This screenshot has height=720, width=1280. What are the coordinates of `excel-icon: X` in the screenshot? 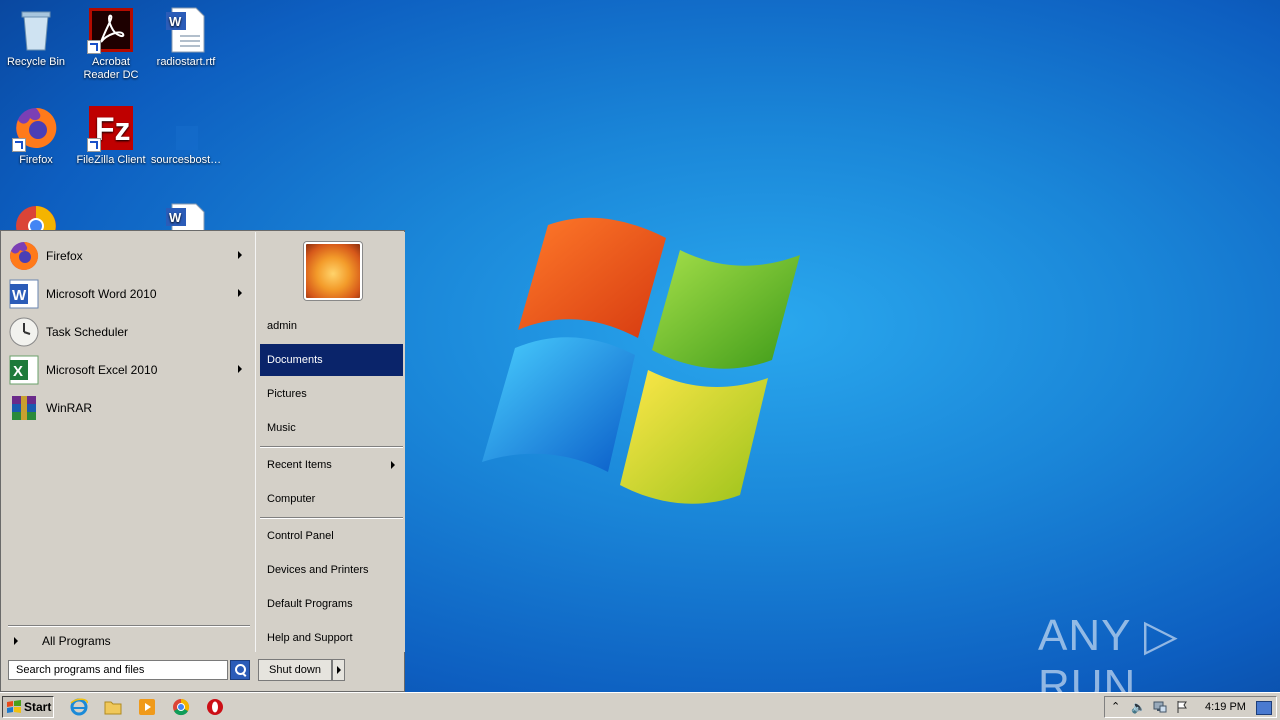 It's located at (24, 370).